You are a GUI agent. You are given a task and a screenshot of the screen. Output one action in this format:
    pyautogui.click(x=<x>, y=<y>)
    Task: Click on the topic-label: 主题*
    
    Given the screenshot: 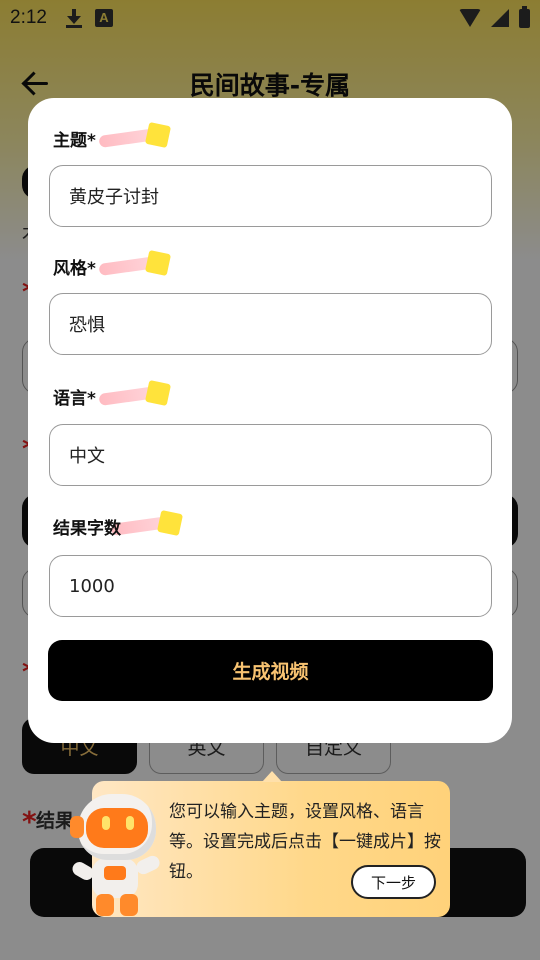 What is the action you would take?
    pyautogui.click(x=112, y=136)
    